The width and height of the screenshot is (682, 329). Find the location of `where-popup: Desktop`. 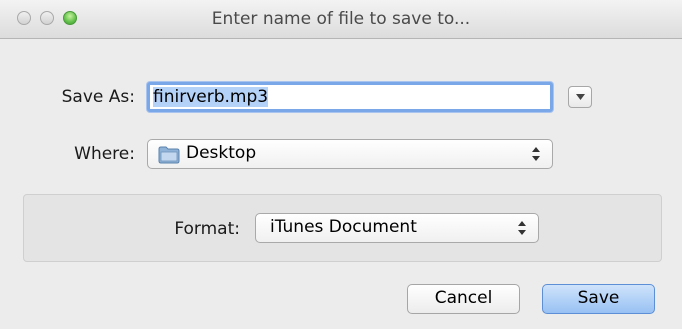

where-popup: Desktop is located at coordinates (350, 154).